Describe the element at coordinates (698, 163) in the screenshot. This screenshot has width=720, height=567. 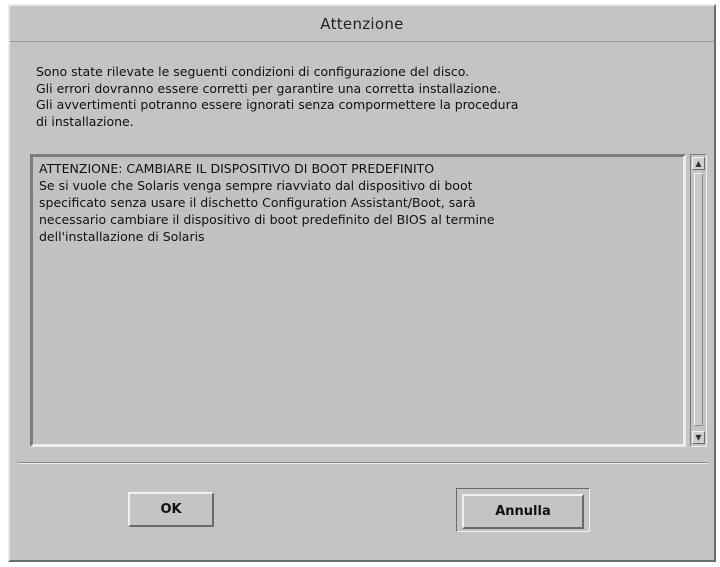
I see `arrow-up-icon: ▲` at that location.